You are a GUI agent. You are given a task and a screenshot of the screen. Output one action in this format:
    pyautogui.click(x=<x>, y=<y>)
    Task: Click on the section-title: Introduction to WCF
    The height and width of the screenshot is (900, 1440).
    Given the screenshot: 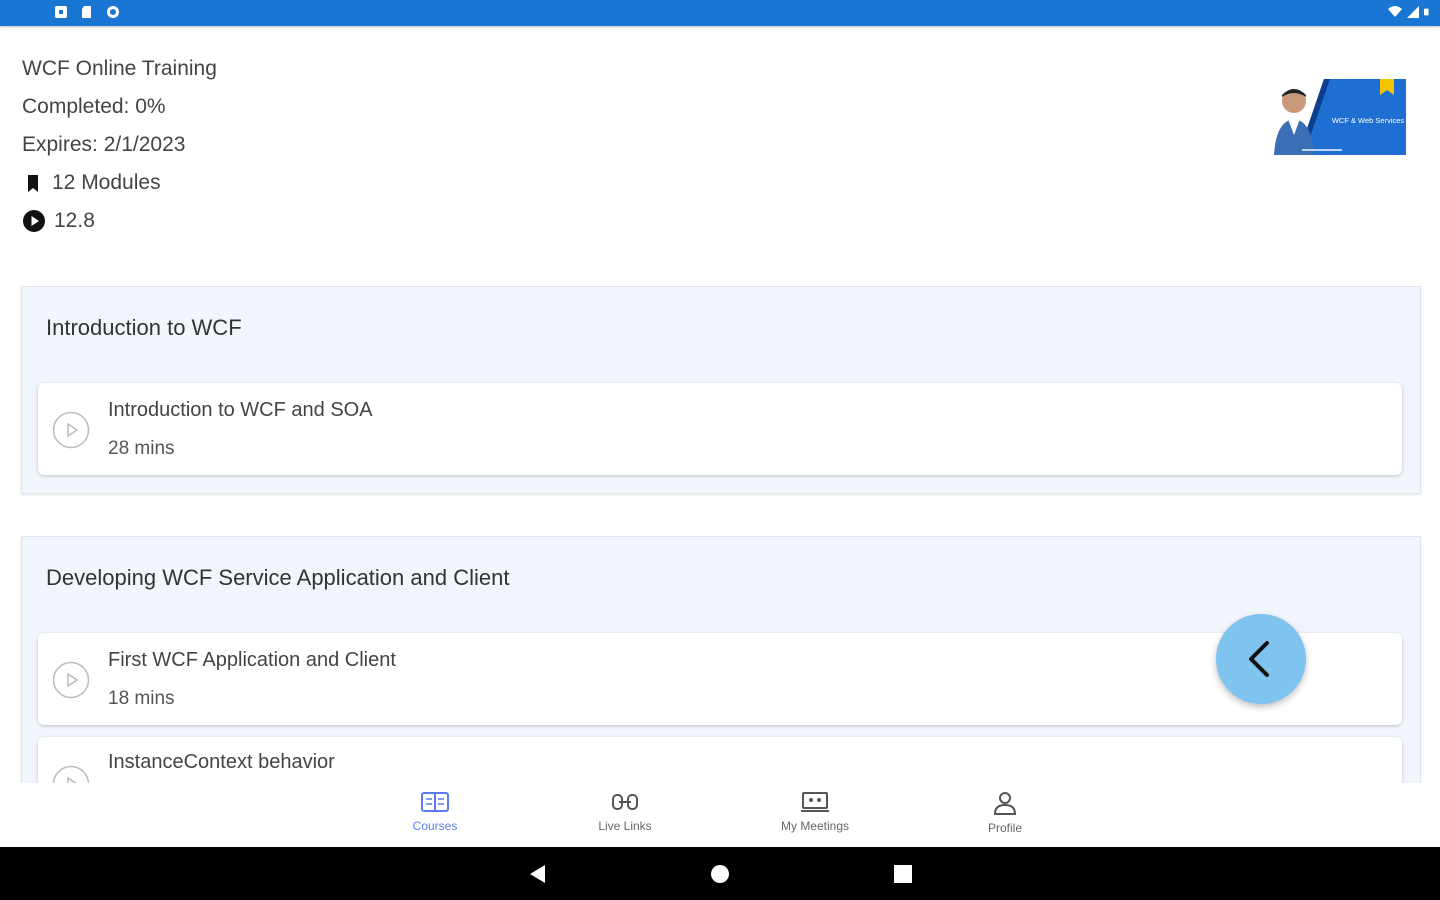 What is the action you would take?
    pyautogui.click(x=144, y=327)
    